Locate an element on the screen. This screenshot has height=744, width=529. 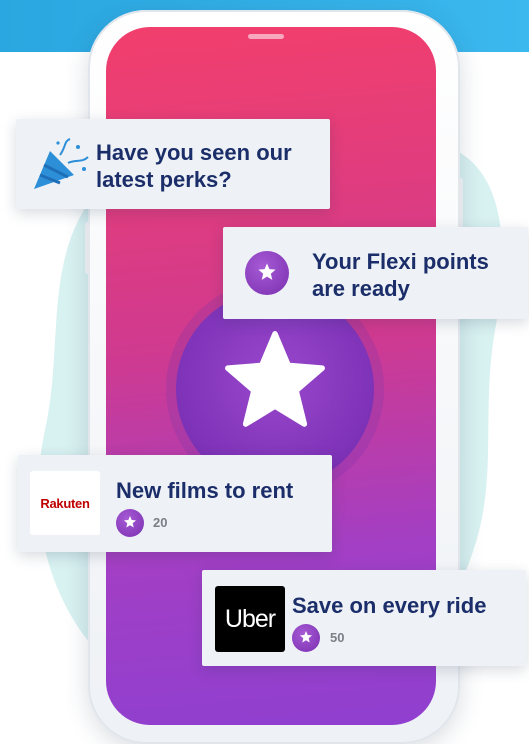
party-popper-icon is located at coordinates (61, 163).